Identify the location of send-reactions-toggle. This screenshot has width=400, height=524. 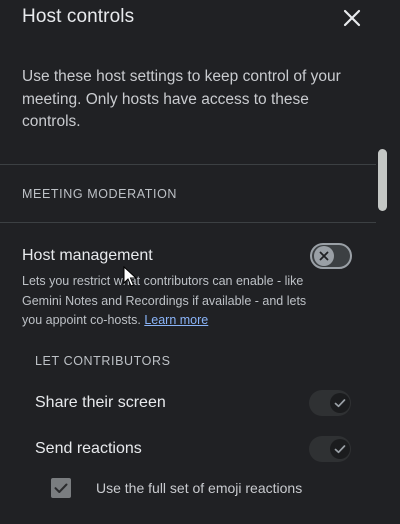
(330, 449).